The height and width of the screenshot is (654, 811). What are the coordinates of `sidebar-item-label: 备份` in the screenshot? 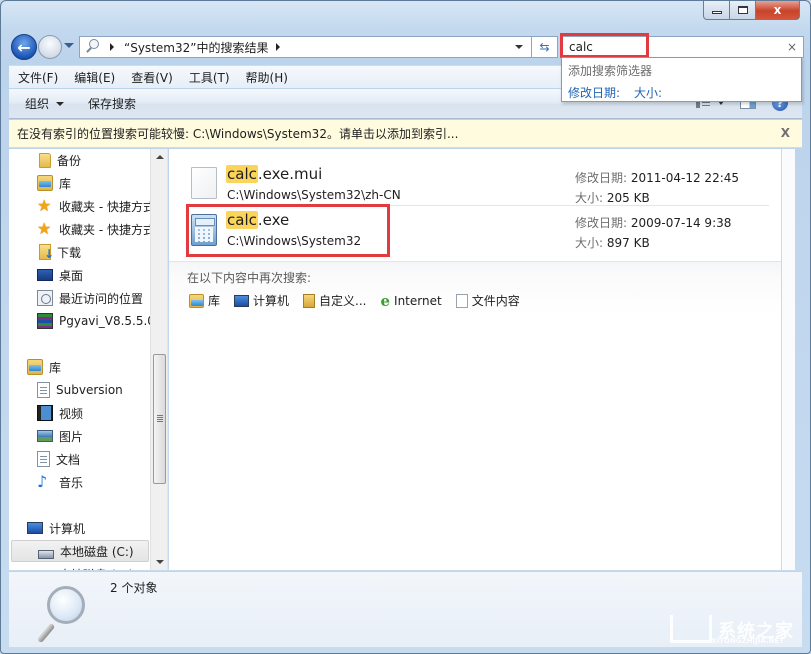 It's located at (69, 160).